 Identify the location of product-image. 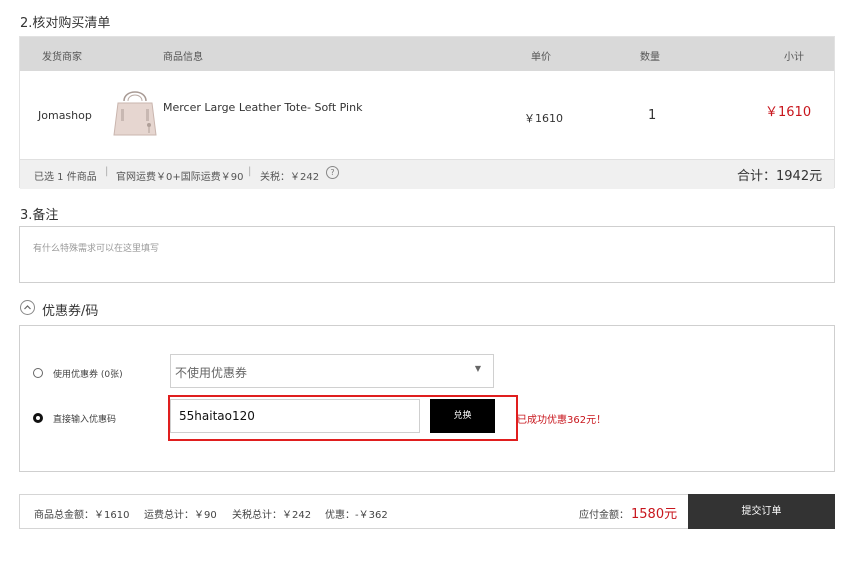
(135, 113).